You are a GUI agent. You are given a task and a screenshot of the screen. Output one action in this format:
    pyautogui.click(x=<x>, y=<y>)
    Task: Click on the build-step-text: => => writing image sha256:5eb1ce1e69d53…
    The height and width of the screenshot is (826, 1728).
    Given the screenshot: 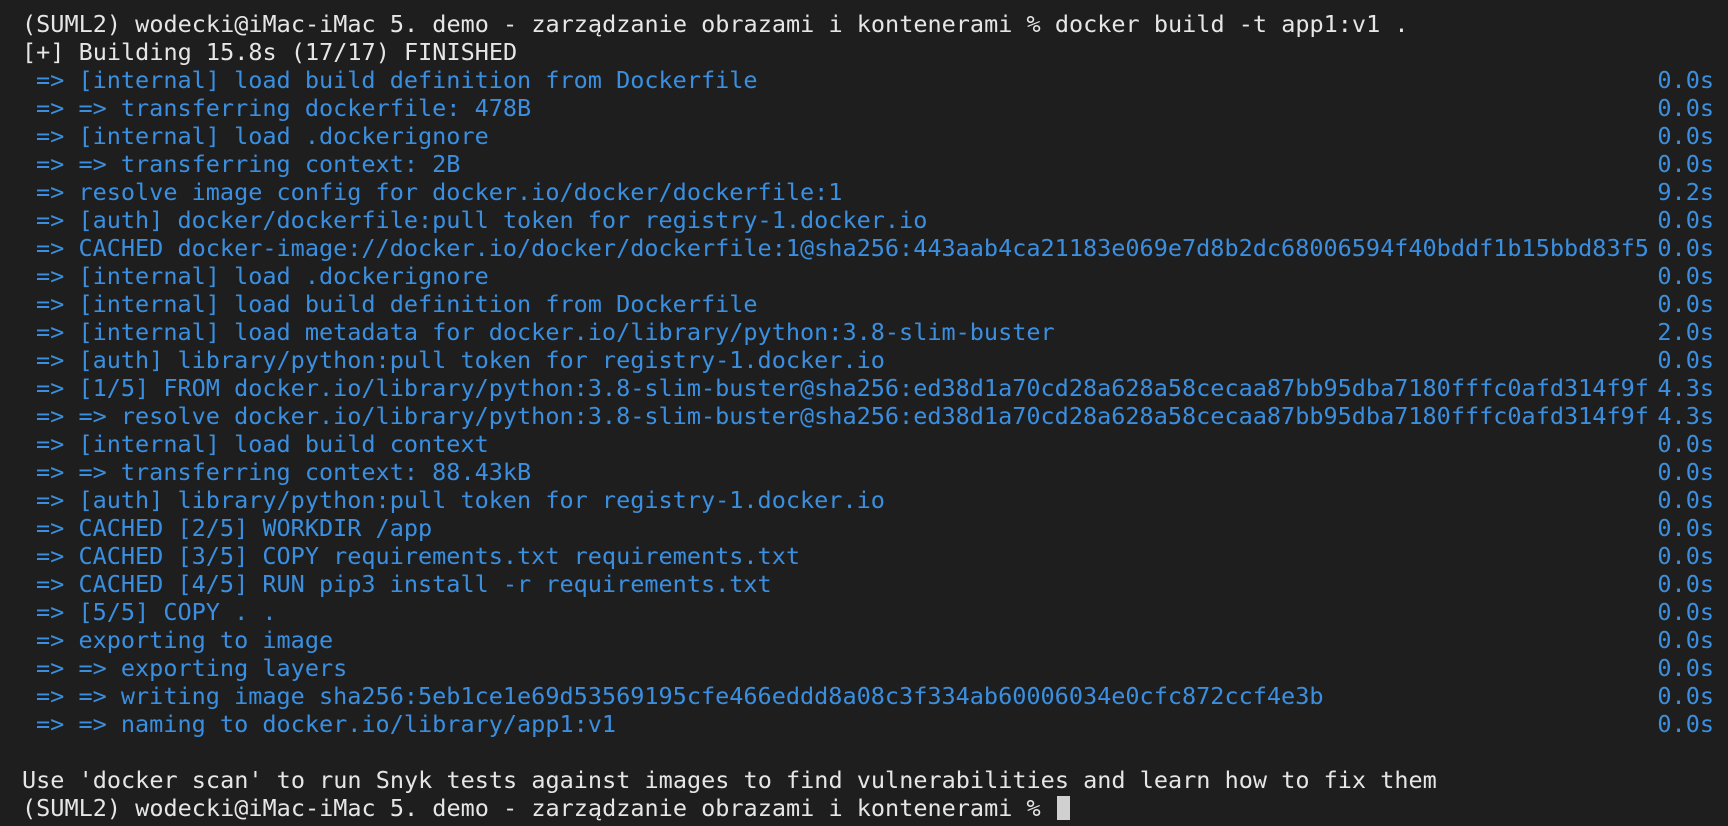 What is the action you would take?
    pyautogui.click(x=680, y=696)
    